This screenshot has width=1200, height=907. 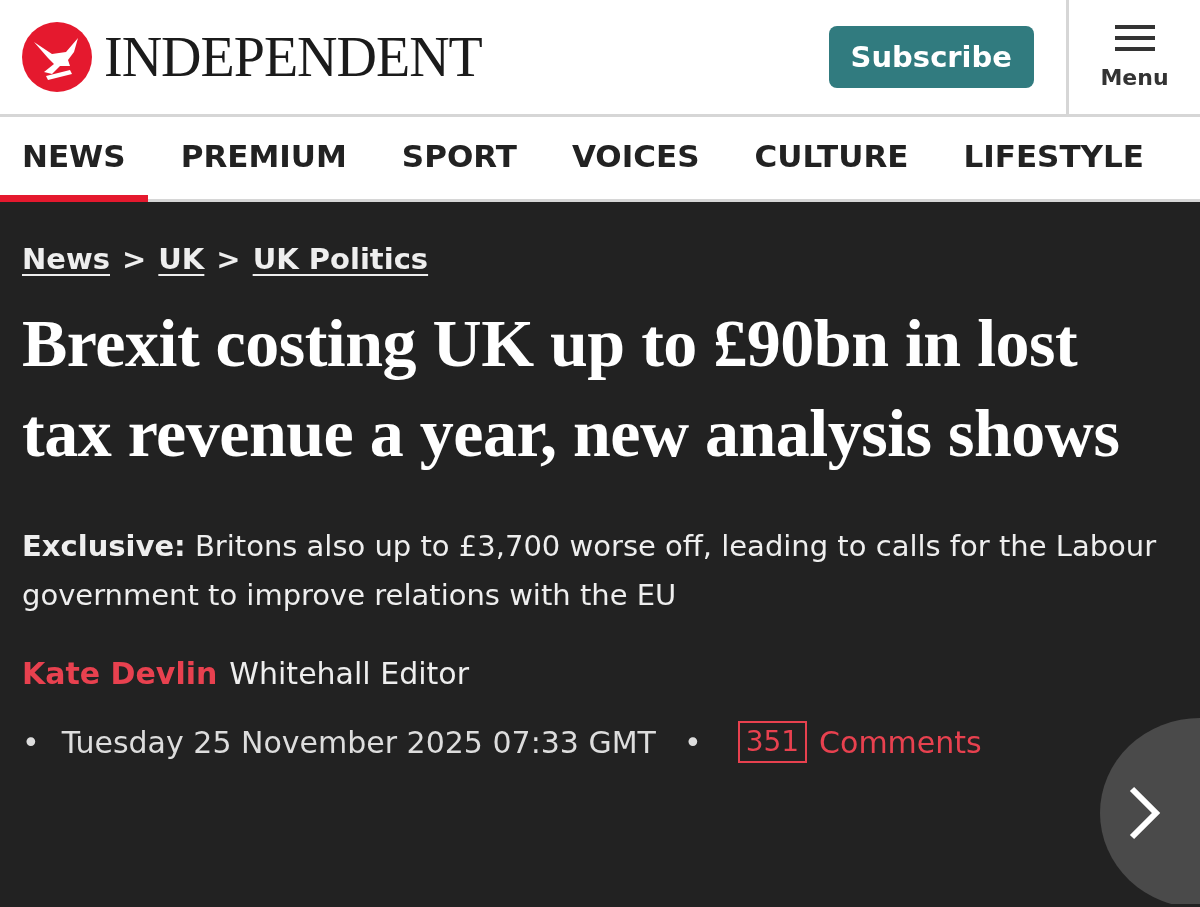 I want to click on standfirst: Exclusive: Britons also up to £3,700 worse off, leading to calls for the Labour government to improve relations with the EU, so click(x=590, y=571).